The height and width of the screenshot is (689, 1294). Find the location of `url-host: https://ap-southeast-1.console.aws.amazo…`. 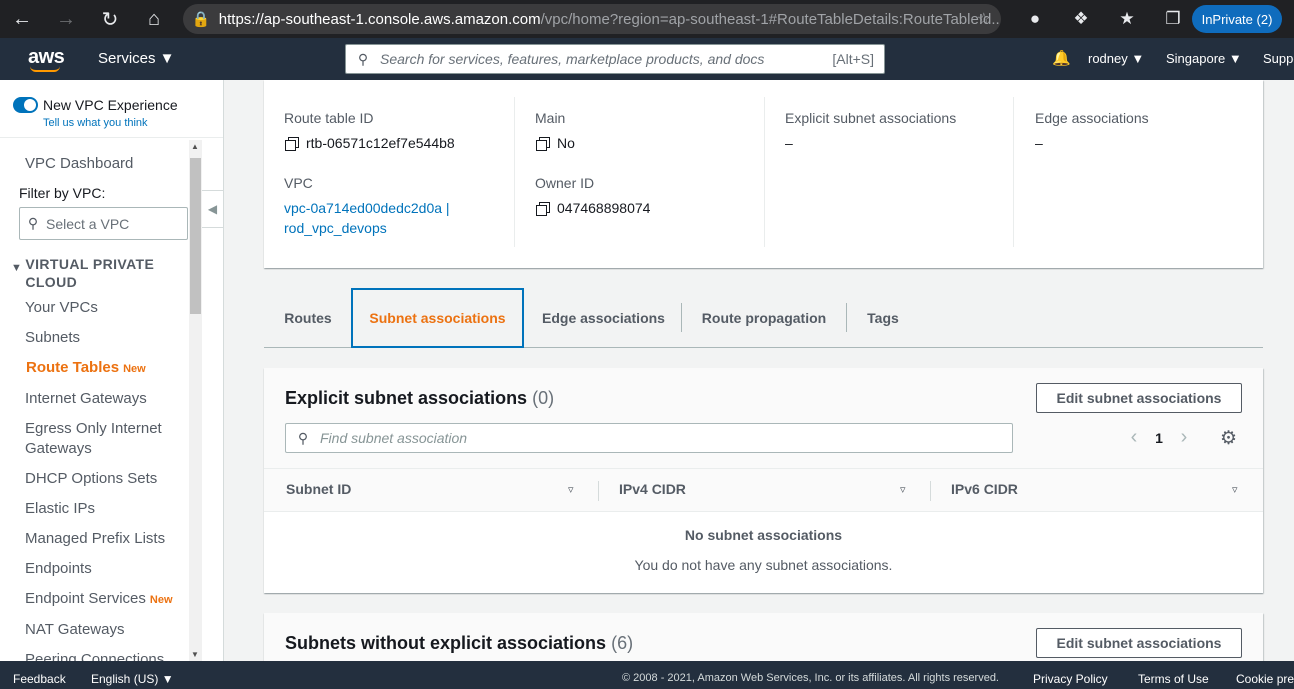

url-host: https://ap-southeast-1.console.aws.amazo… is located at coordinates (379, 19).